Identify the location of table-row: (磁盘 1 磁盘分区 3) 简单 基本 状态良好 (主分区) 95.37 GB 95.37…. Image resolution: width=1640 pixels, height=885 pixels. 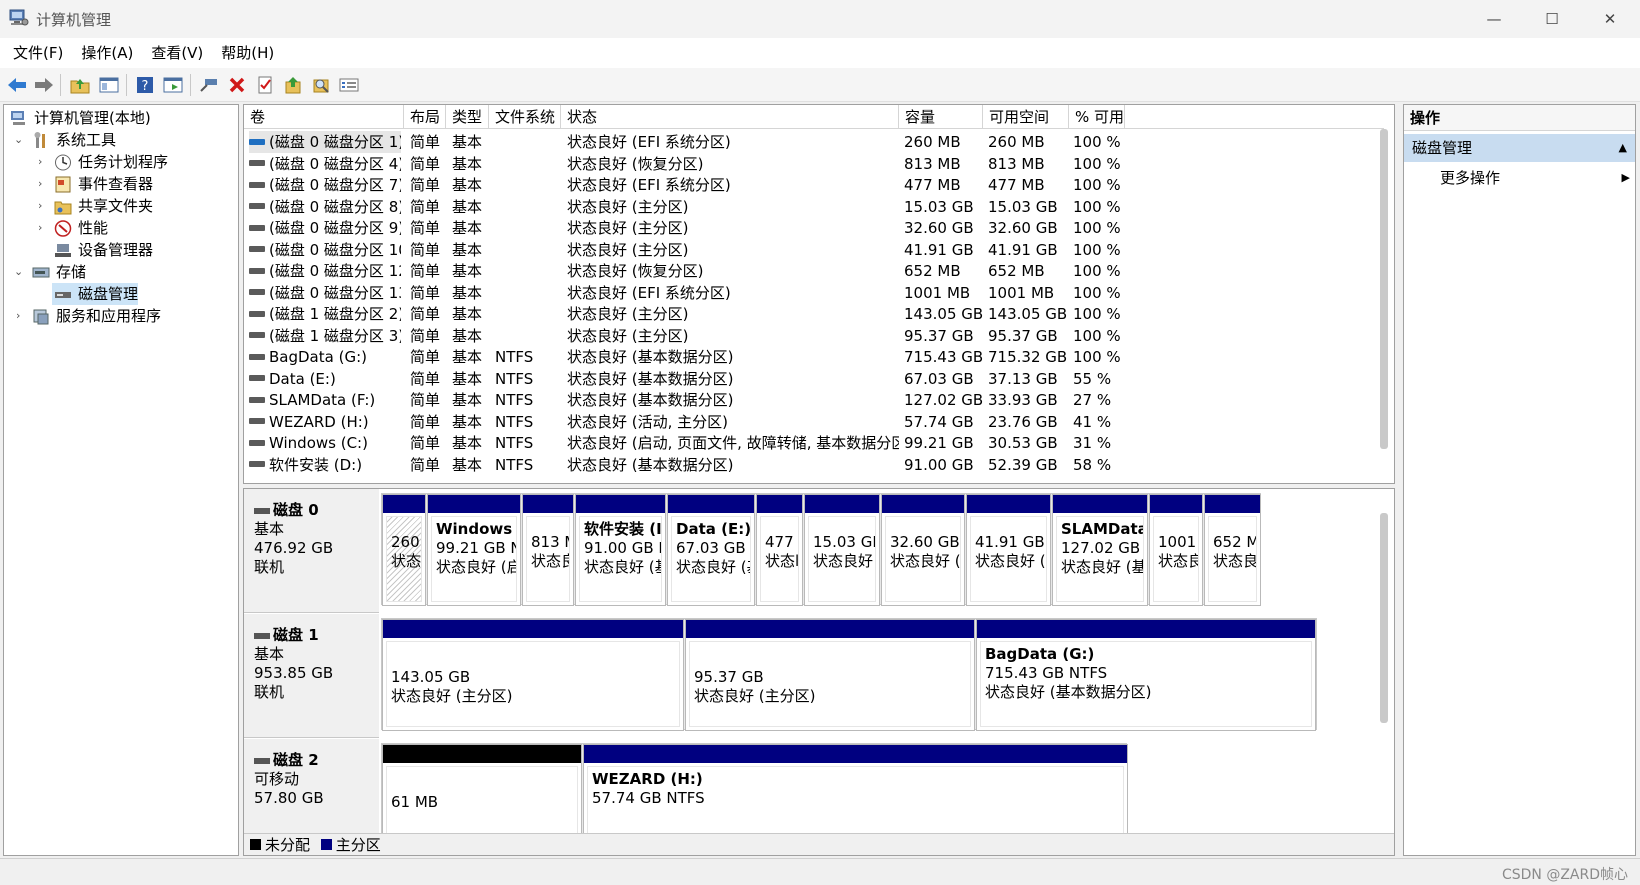
(809, 336).